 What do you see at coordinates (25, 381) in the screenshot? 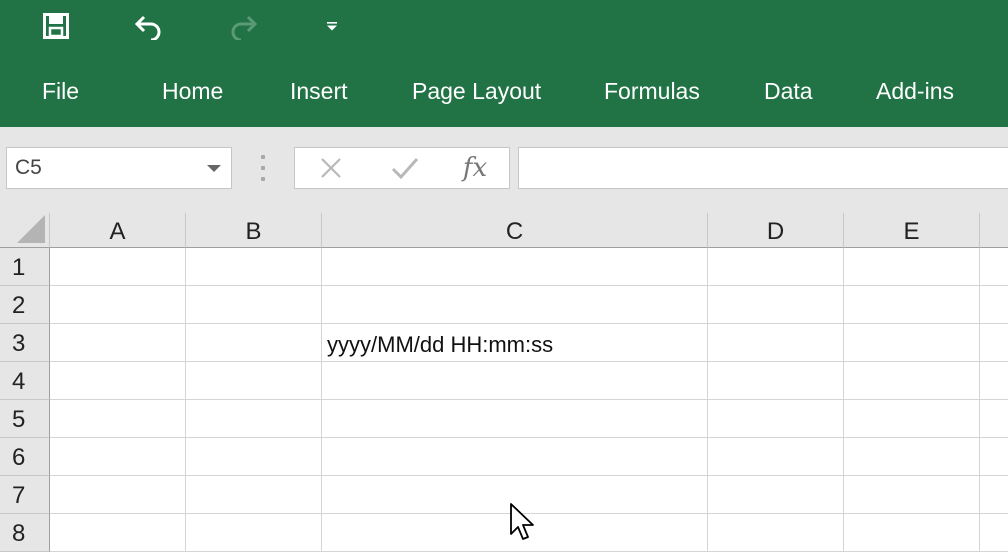
I see `row-header-4: 4` at bounding box center [25, 381].